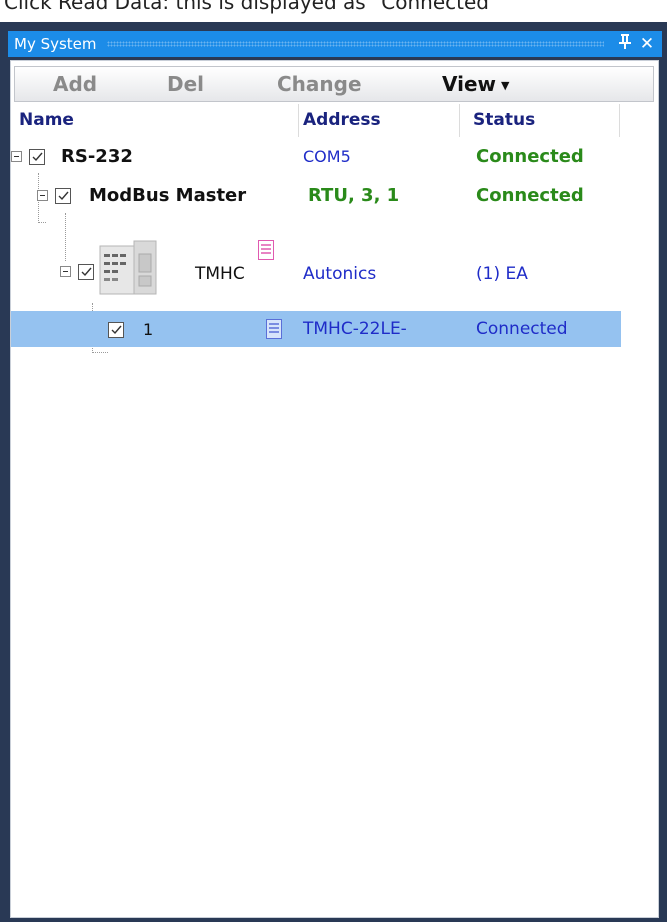  Describe the element at coordinates (148, 329) in the screenshot. I see `row-name: 1` at that location.